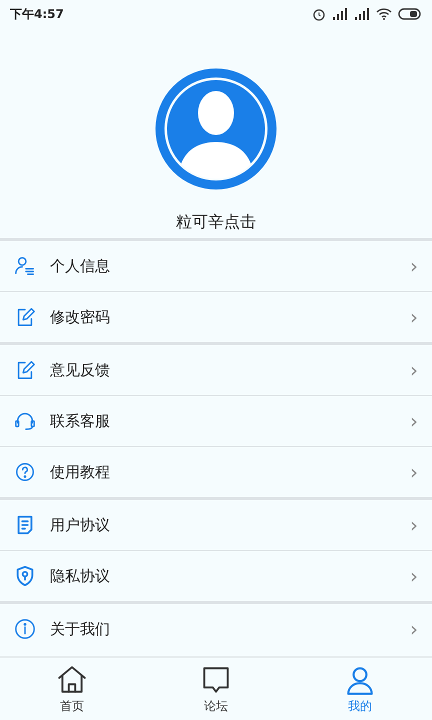 The width and height of the screenshot is (432, 720). What do you see at coordinates (216, 629) in the screenshot?
I see `menu-item: 关于我们 ›` at bounding box center [216, 629].